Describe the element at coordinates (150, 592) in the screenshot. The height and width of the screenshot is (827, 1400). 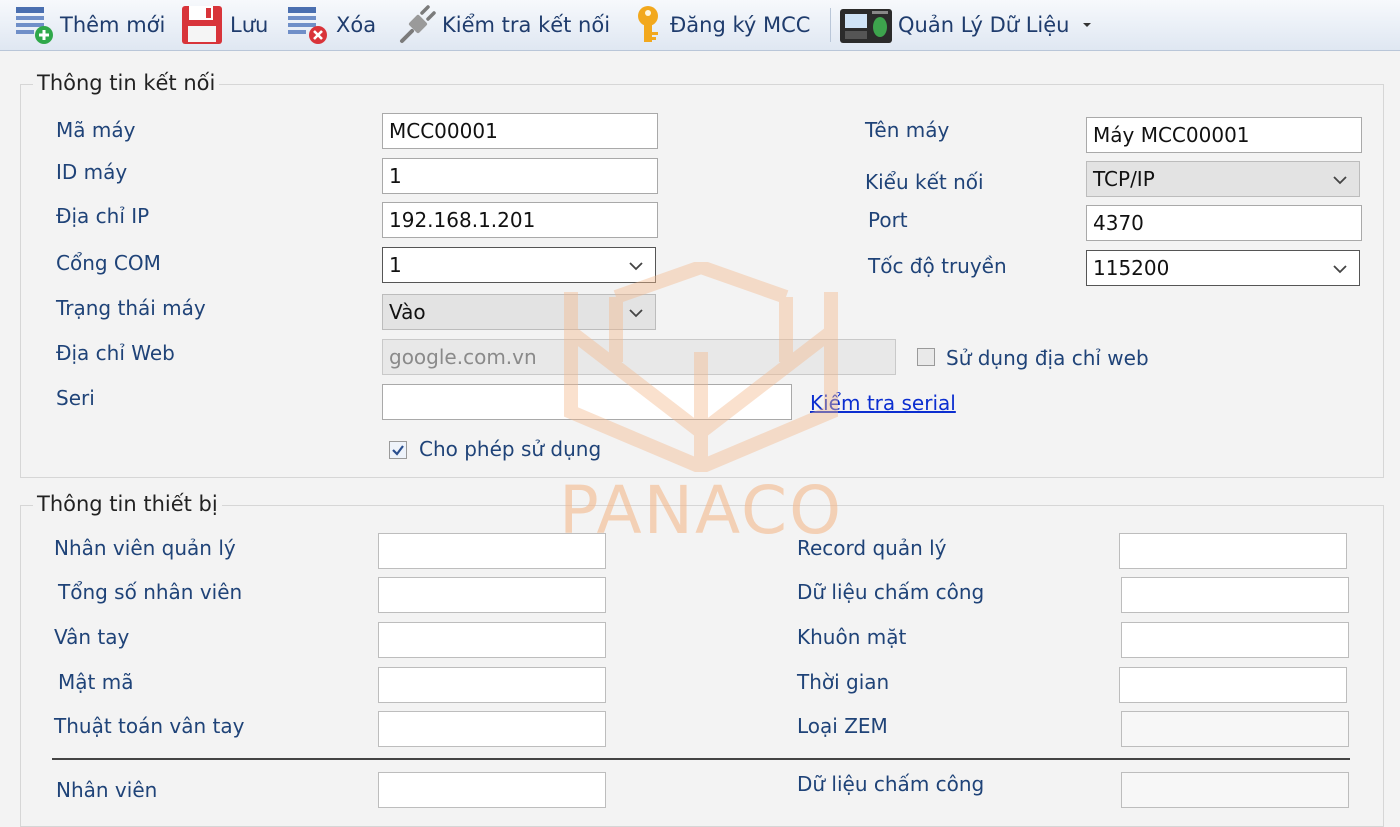
I see `device-left-label: Tổng số nhân viên` at that location.